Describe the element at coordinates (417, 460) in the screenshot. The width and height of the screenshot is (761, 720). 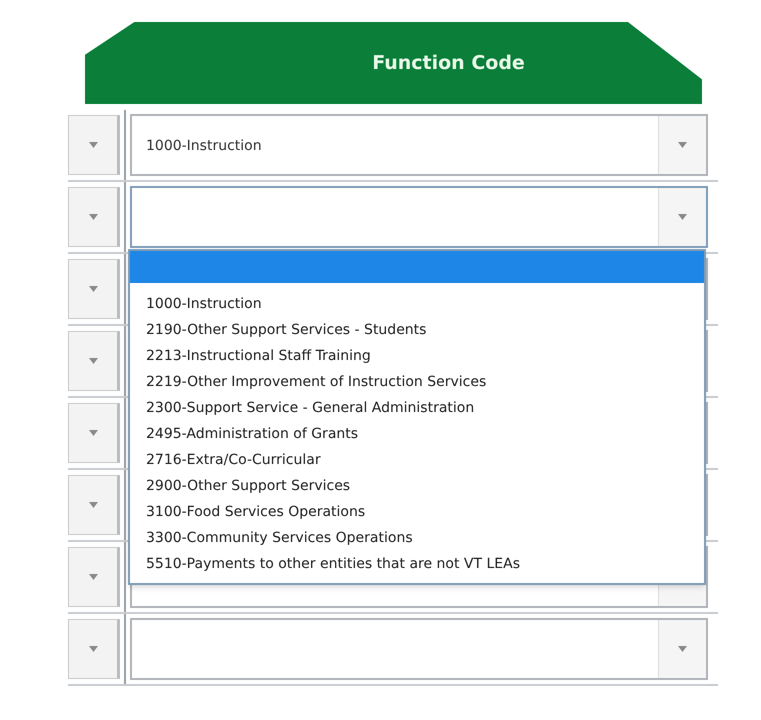
I see `dropdown-option: 2716-Extra/Co-Curricular` at that location.